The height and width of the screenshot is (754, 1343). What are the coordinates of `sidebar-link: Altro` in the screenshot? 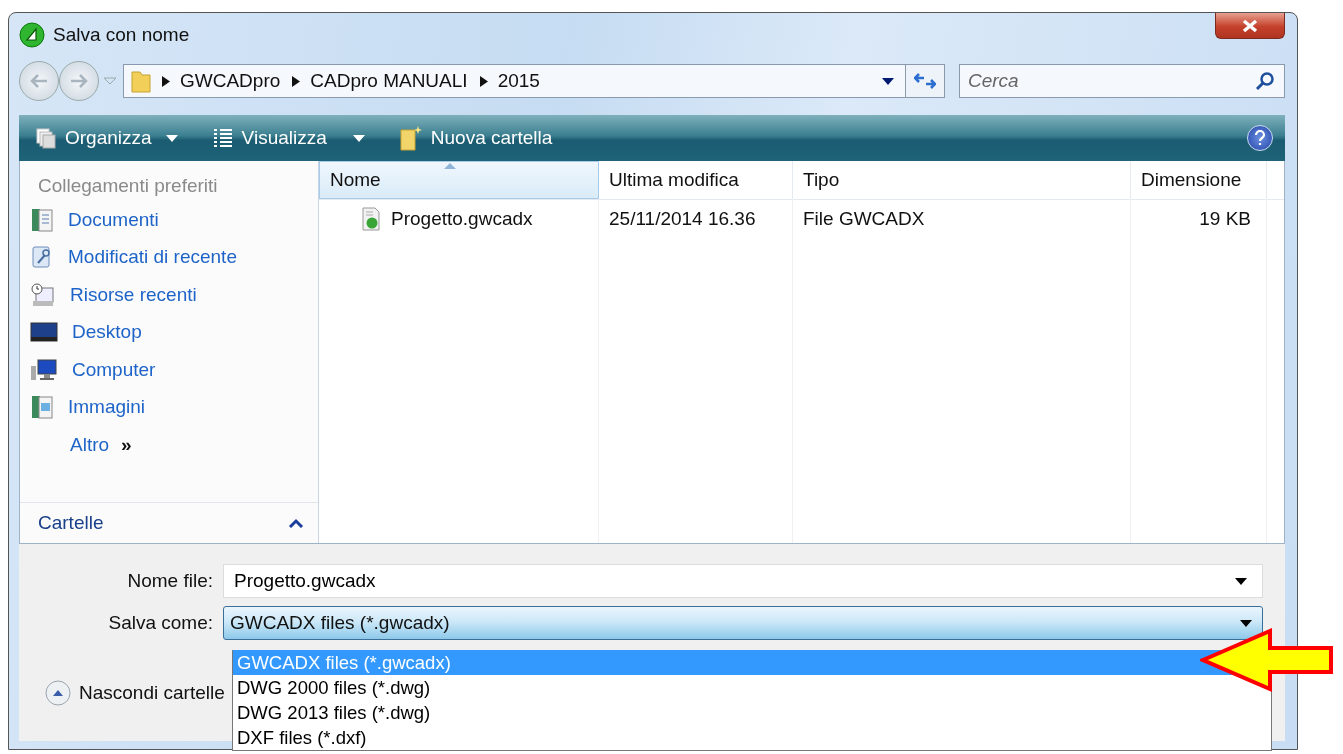 It's located at (90, 444).